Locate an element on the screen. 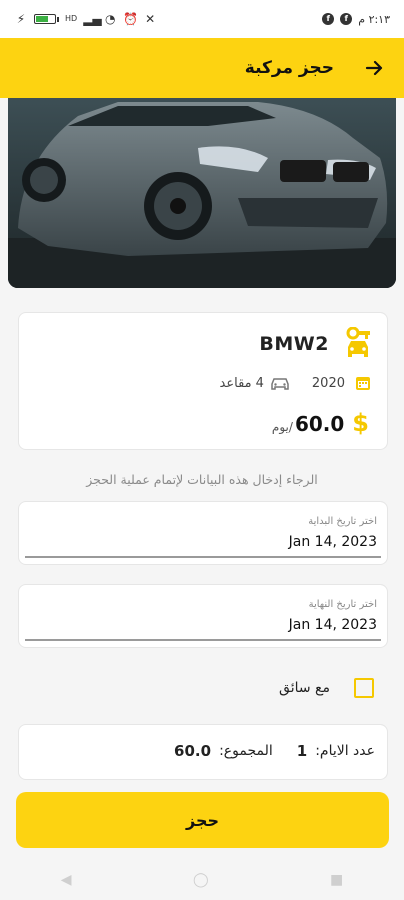 The image size is (404, 900). car-name: BMW2 is located at coordinates (294, 344).